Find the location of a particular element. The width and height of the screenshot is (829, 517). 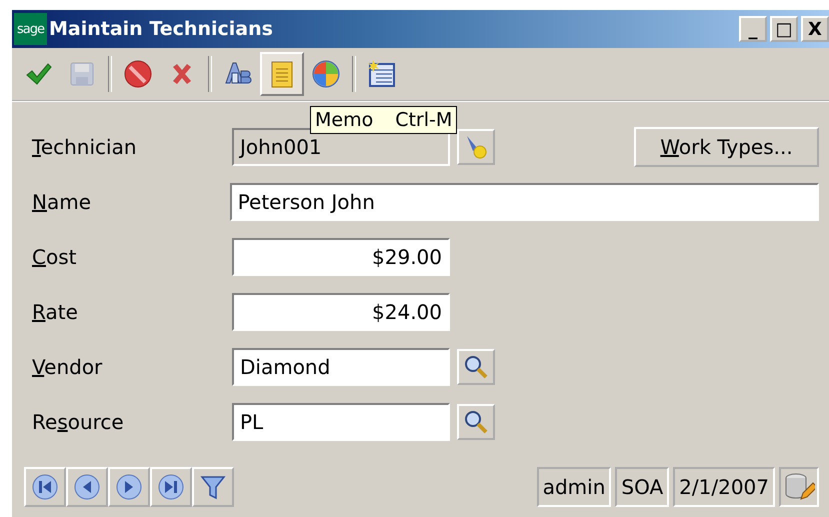

field-label: Name is located at coordinates (61, 202).